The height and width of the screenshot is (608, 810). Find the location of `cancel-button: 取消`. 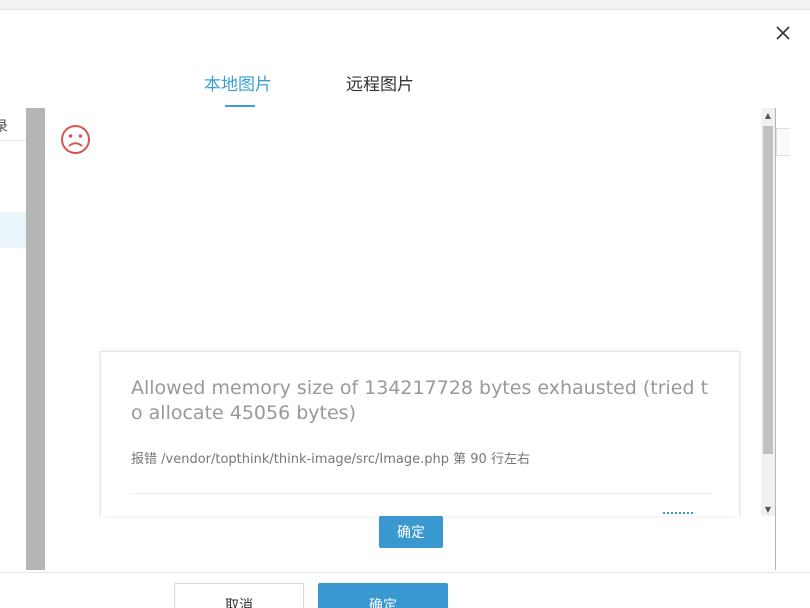

cancel-button: 取消 is located at coordinates (239, 595).